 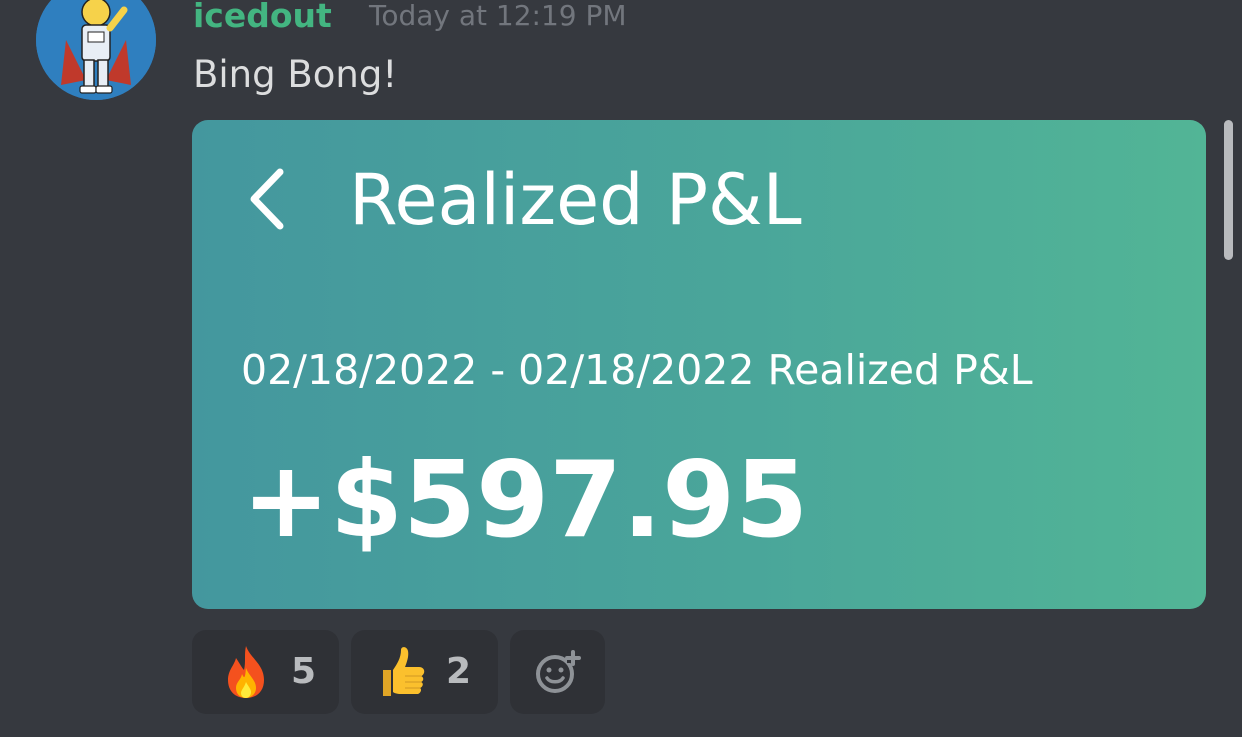 I want to click on add-emoji-icon, so click(x=558, y=671).